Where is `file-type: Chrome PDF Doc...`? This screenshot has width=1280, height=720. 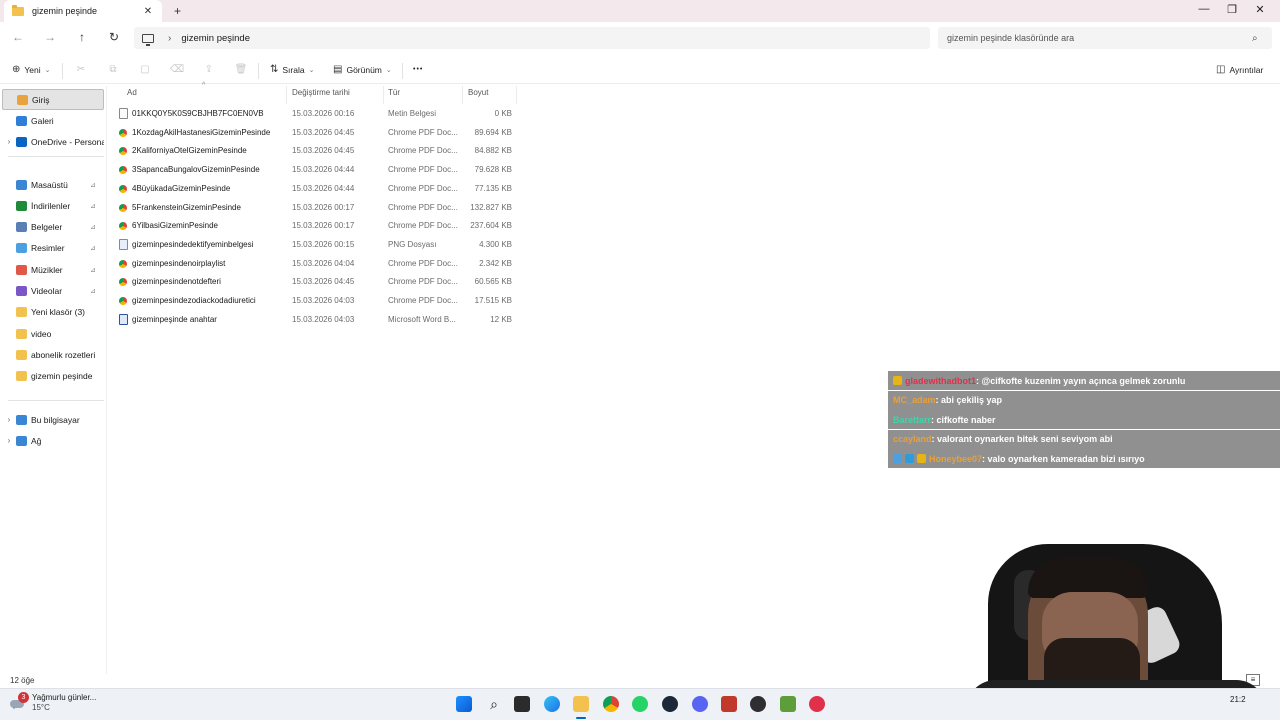 file-type: Chrome PDF Doc... is located at coordinates (423, 226).